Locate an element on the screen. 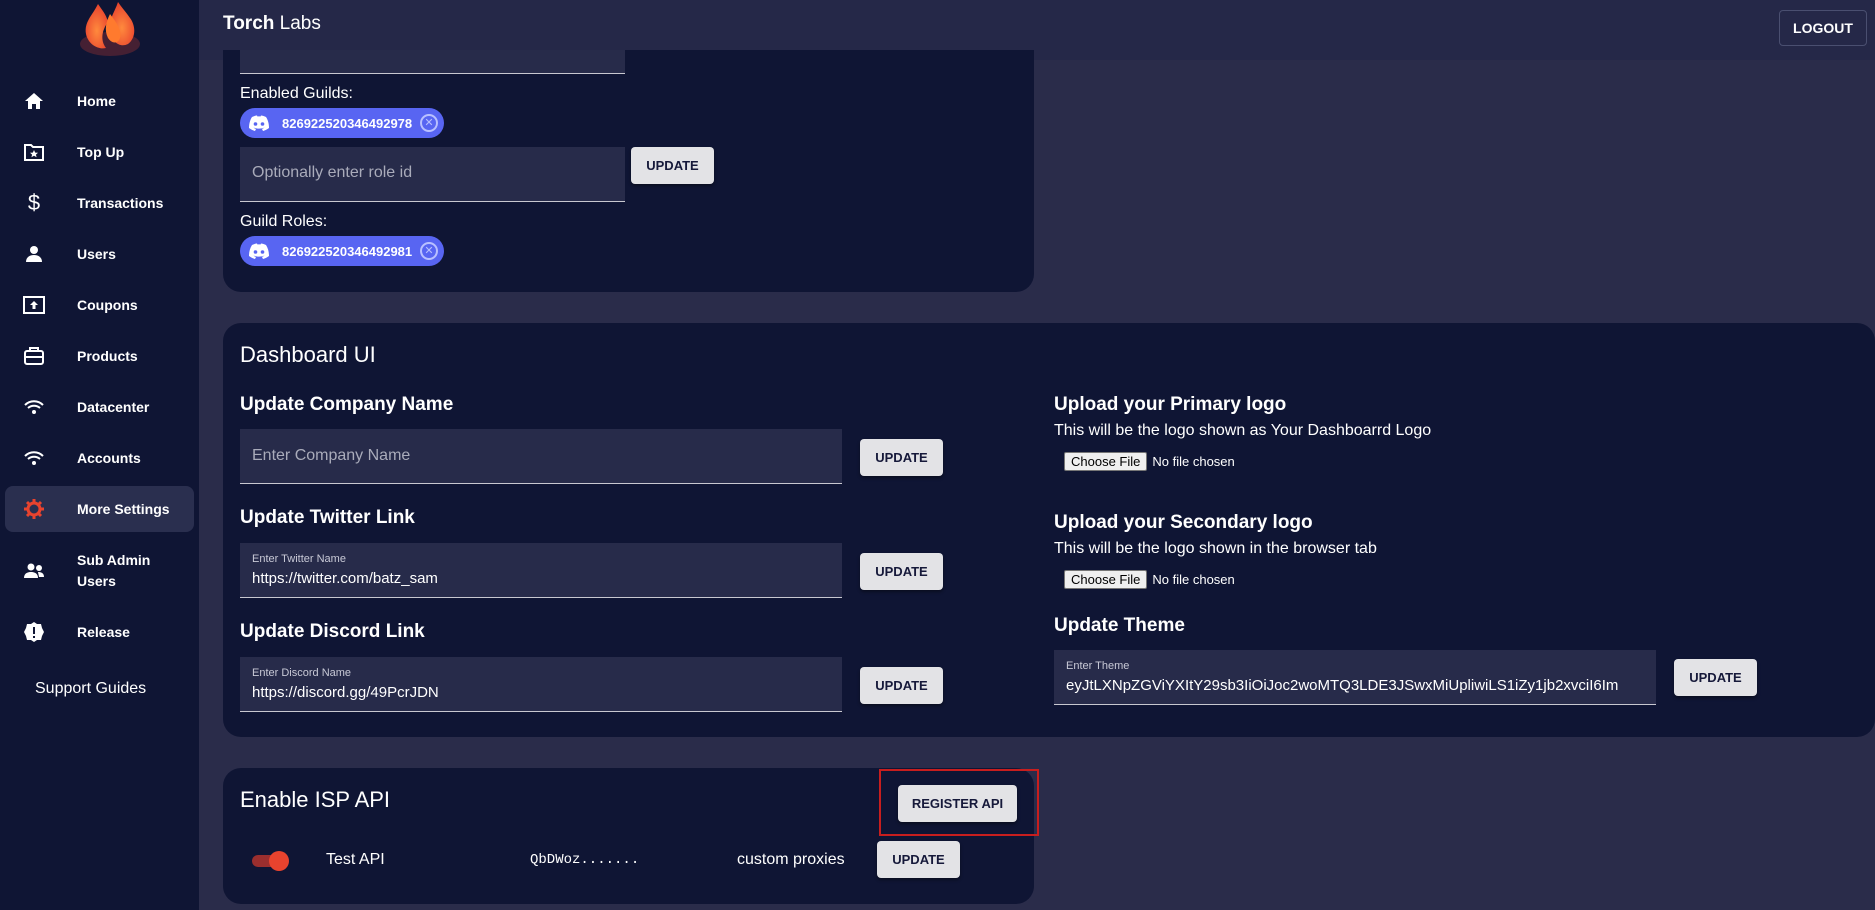  sidebar-item-label: Products is located at coordinates (107, 355).